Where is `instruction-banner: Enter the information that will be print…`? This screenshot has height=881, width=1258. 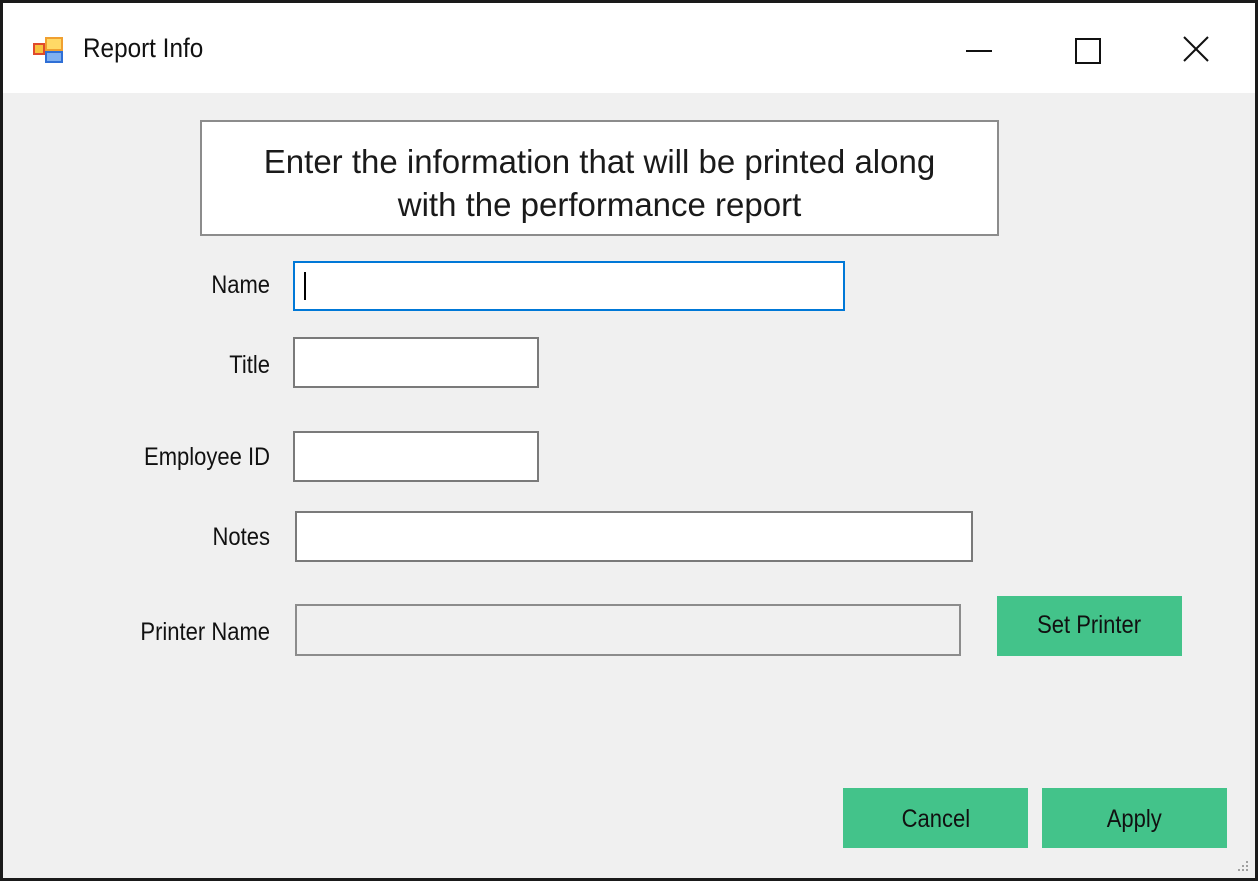
instruction-banner: Enter the information that will be print… is located at coordinates (599, 178).